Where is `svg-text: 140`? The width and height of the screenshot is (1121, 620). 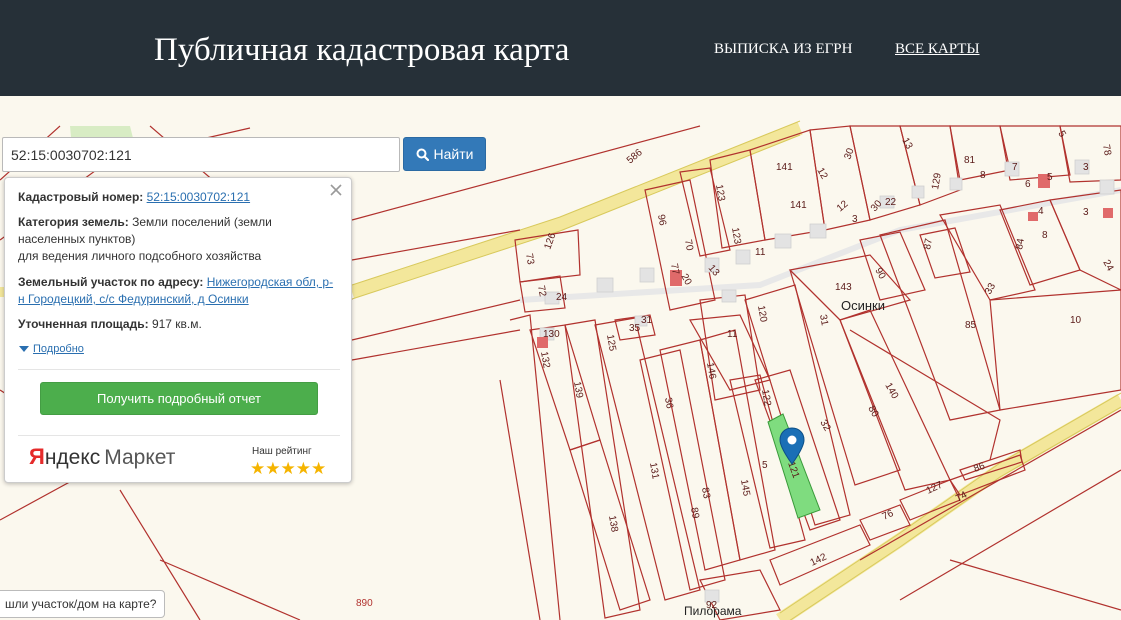 svg-text: 140 is located at coordinates (891, 391).